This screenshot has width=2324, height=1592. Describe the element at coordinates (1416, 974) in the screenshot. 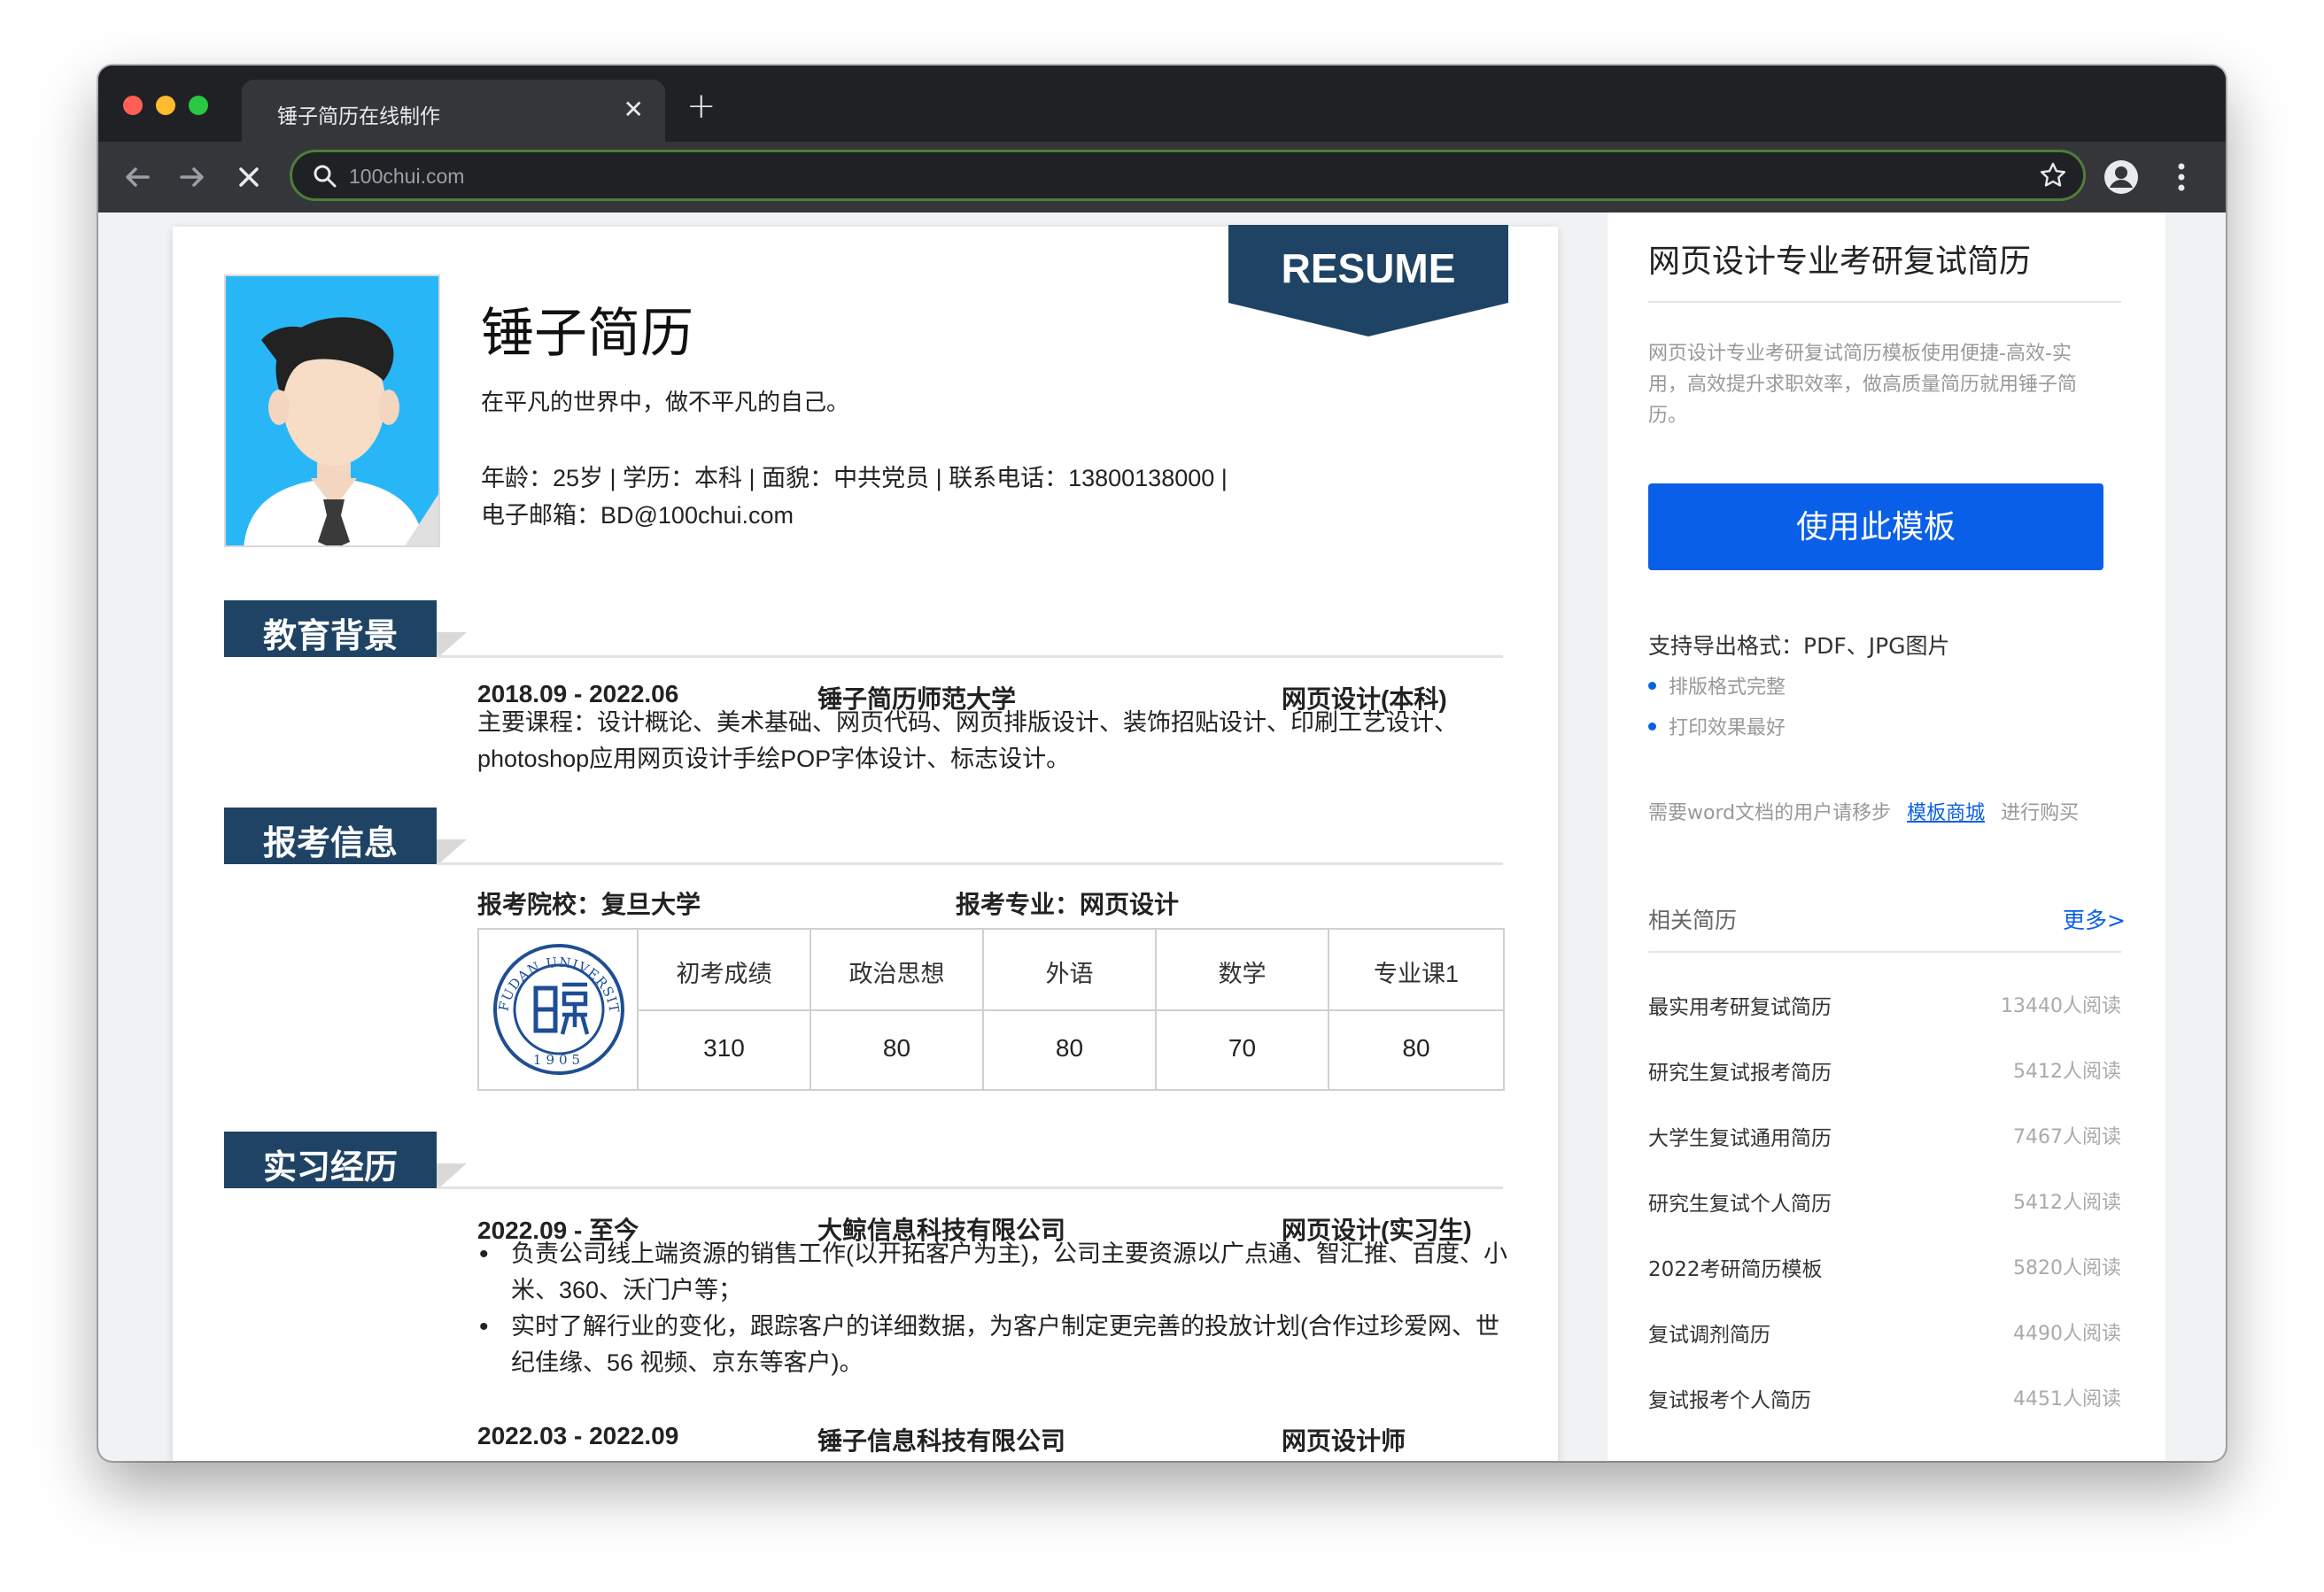

I see `score-header: 专业课1` at that location.